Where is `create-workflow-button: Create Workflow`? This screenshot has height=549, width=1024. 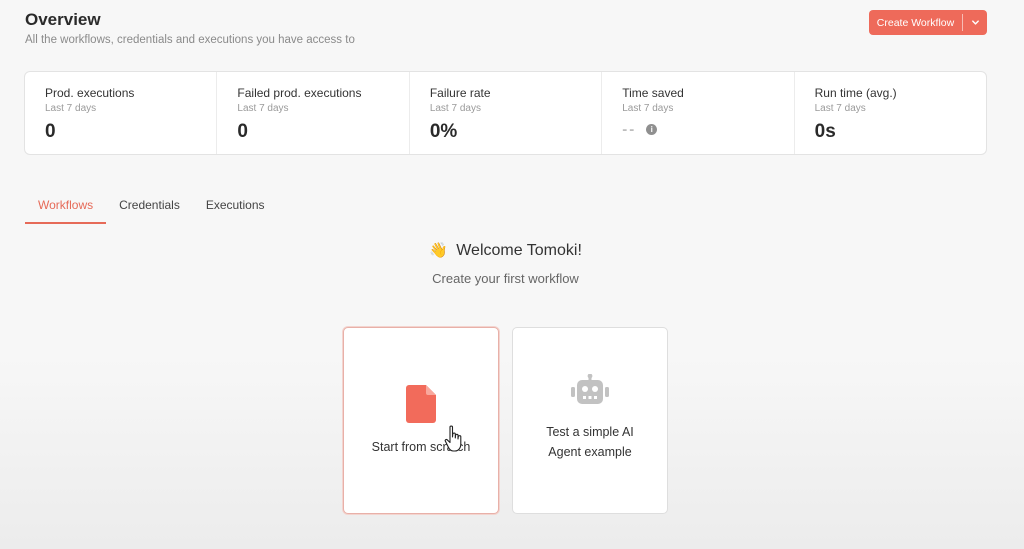 create-workflow-button: Create Workflow is located at coordinates (915, 22).